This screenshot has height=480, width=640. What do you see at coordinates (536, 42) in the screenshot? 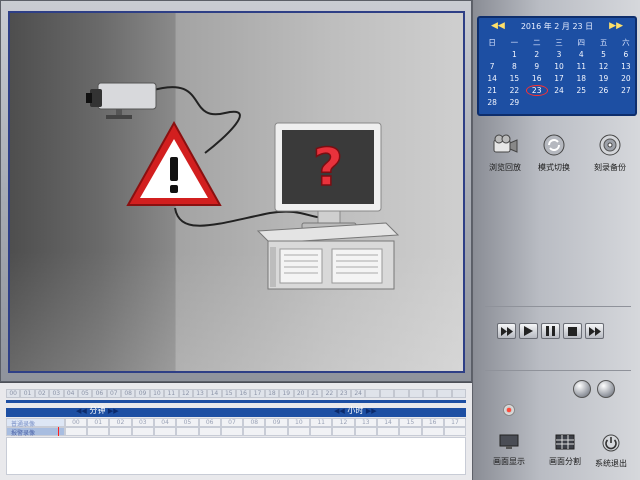
I see `weekday-label: 二` at bounding box center [536, 42].